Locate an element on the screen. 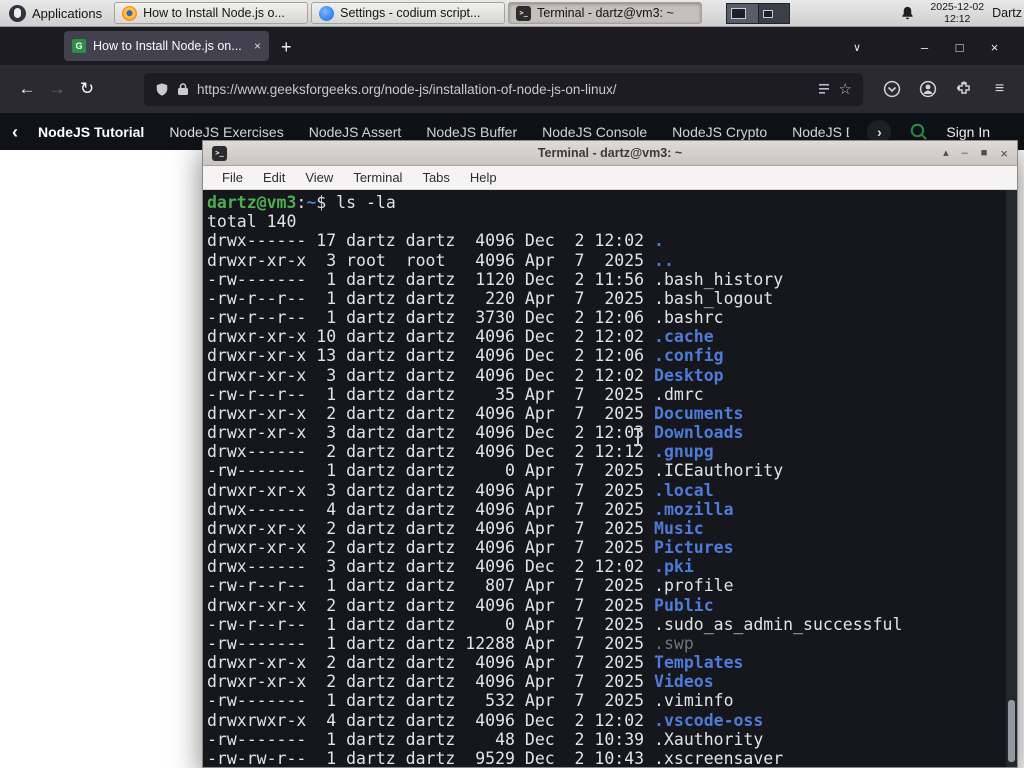  gfg-nav-item-console: NodeJS Console is located at coordinates (594, 132).